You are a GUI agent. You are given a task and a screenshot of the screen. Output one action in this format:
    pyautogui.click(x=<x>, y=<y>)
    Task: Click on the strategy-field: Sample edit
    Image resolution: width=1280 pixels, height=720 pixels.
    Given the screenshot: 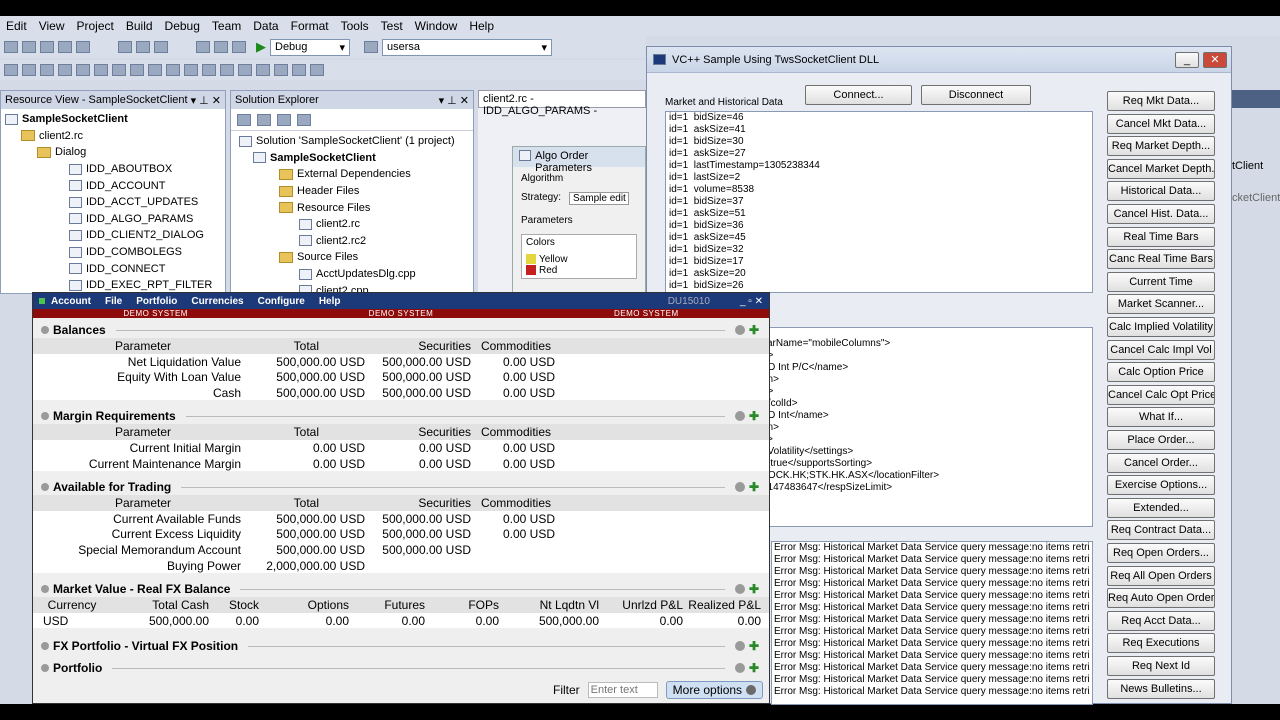 What is the action you would take?
    pyautogui.click(x=599, y=198)
    